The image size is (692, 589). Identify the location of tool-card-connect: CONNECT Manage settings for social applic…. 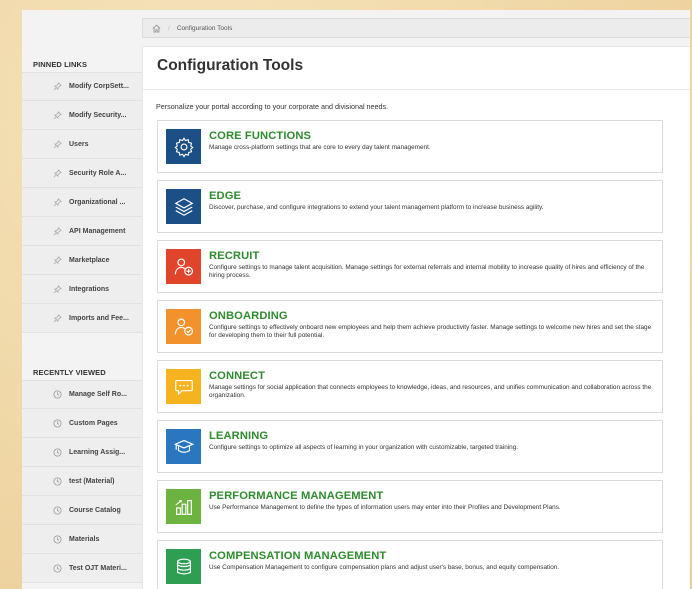
(410, 386).